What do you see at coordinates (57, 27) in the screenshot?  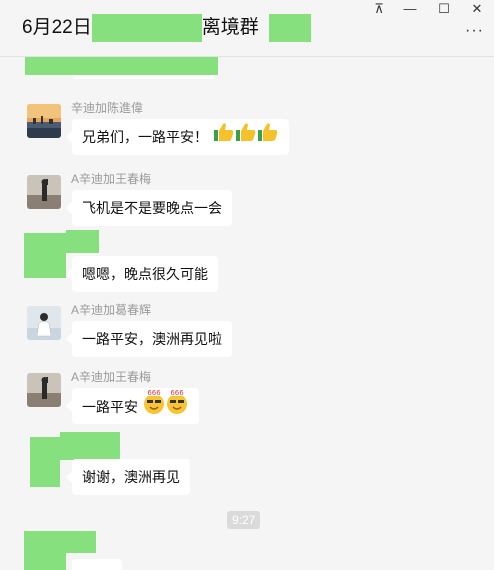 I see `title-date: 6月22日` at bounding box center [57, 27].